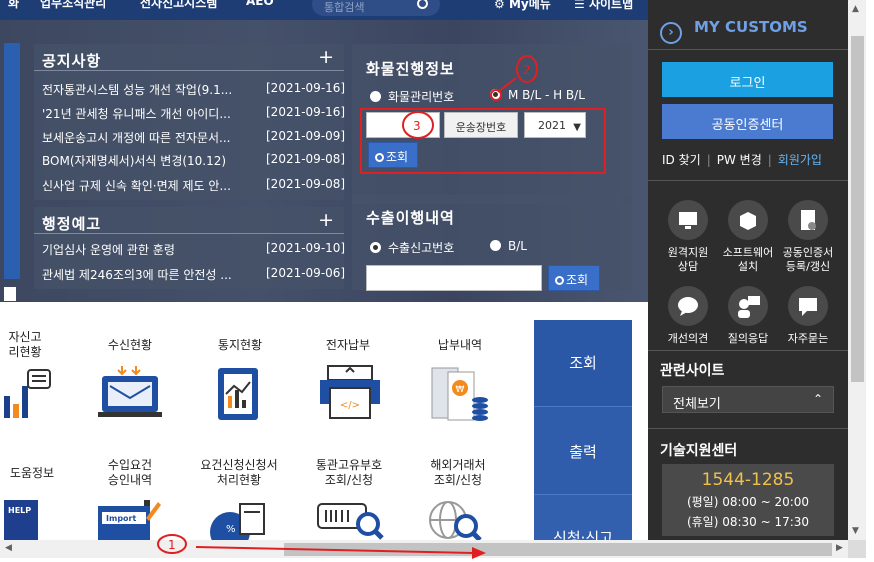 This screenshot has height=562, width=874. Describe the element at coordinates (417, 126) in the screenshot. I see `annotation-marker-3: 3` at that location.